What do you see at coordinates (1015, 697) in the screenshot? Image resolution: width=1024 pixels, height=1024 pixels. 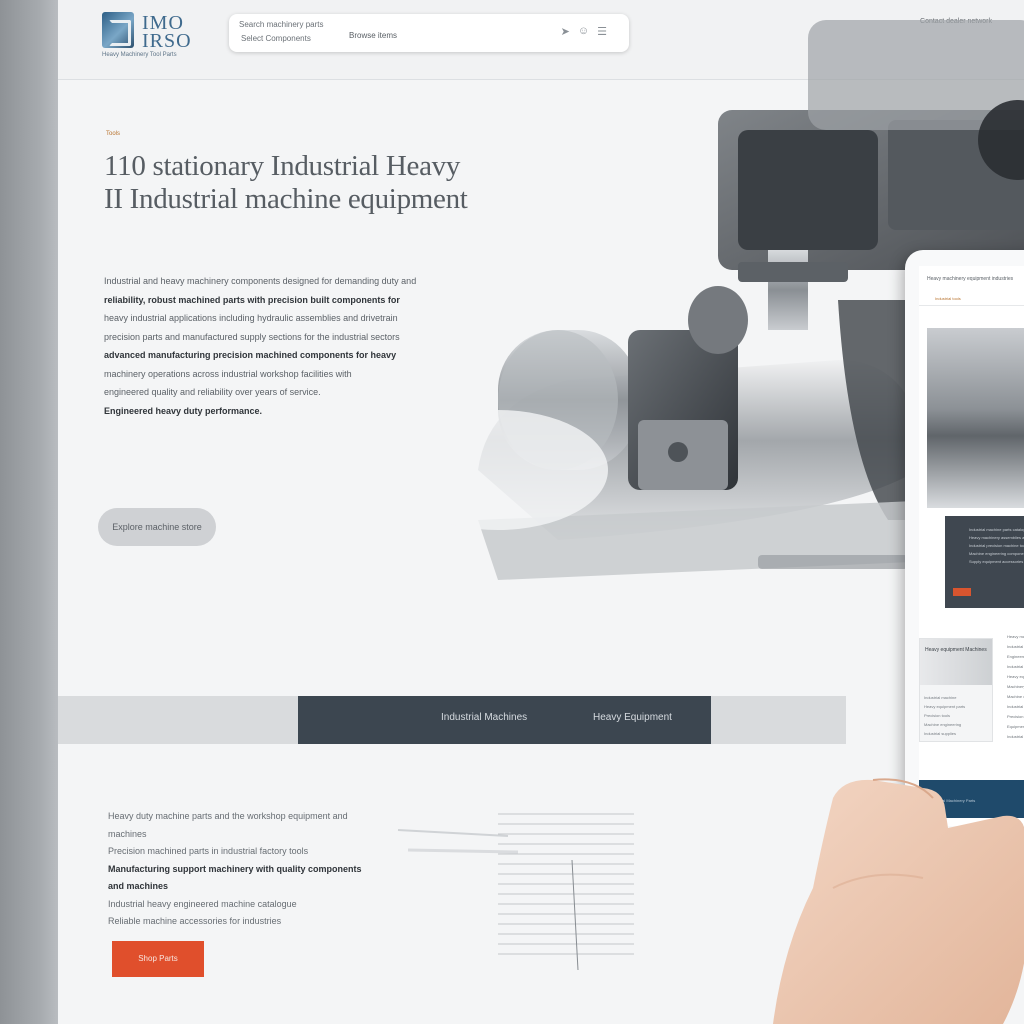 I see `tablet-list-item: Machine catalog parts` at bounding box center [1015, 697].